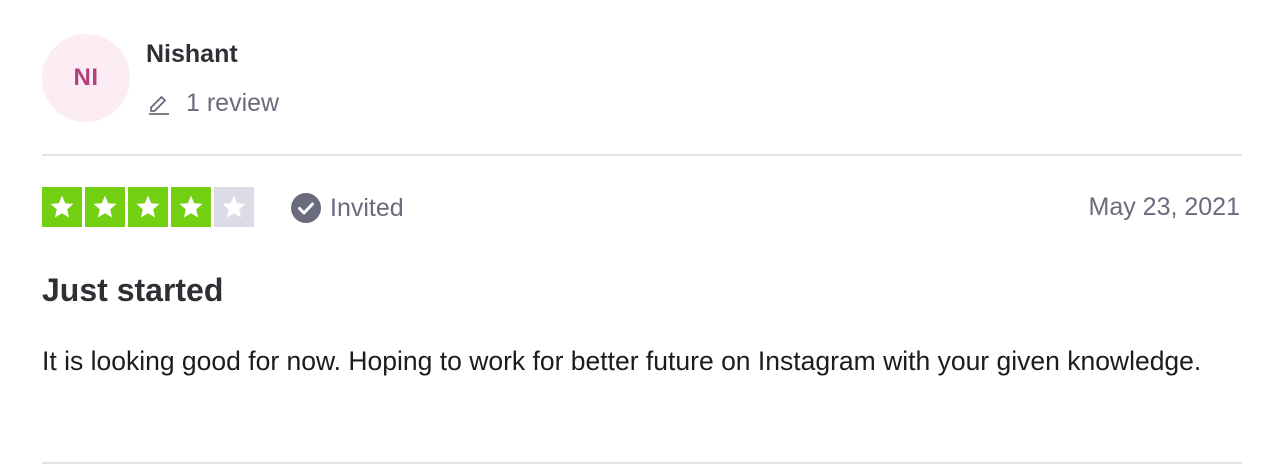  I want to click on invited-badge: Invited, so click(347, 208).